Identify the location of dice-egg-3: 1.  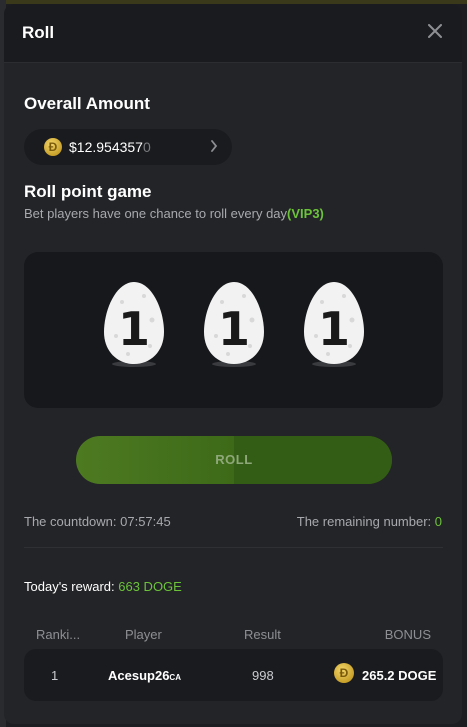
(334, 324).